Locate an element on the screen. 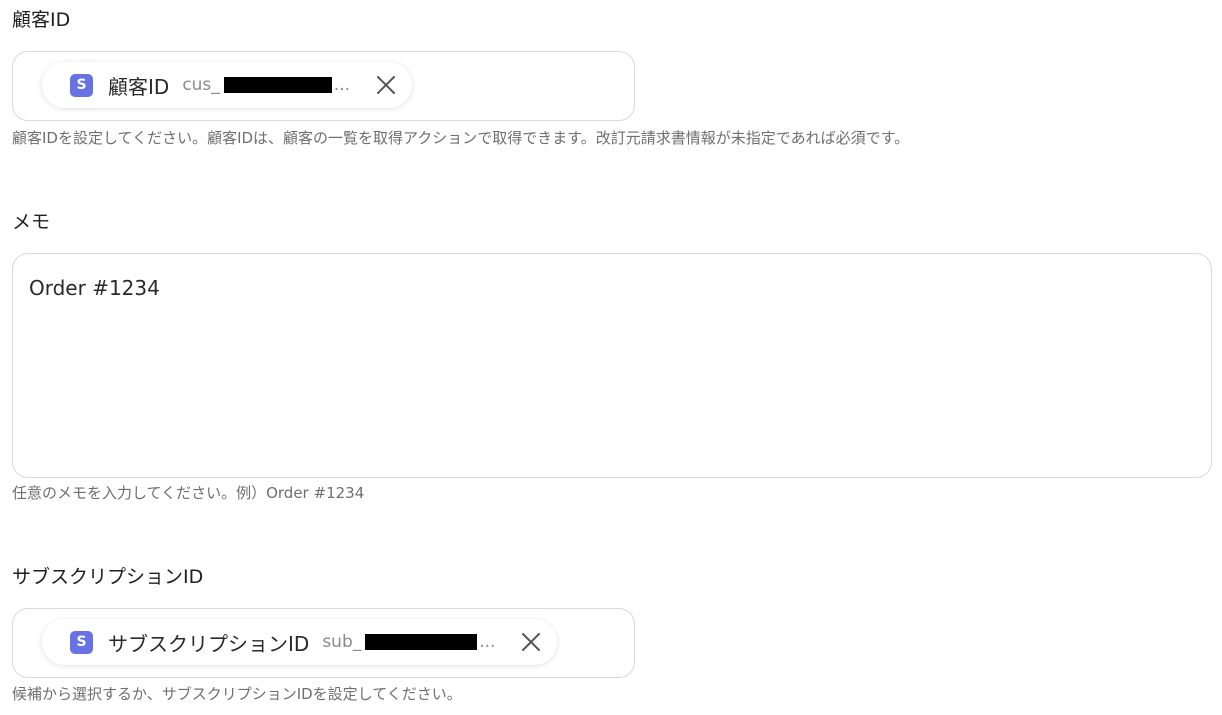  chip-value-prefix: sub_ is located at coordinates (342, 642).